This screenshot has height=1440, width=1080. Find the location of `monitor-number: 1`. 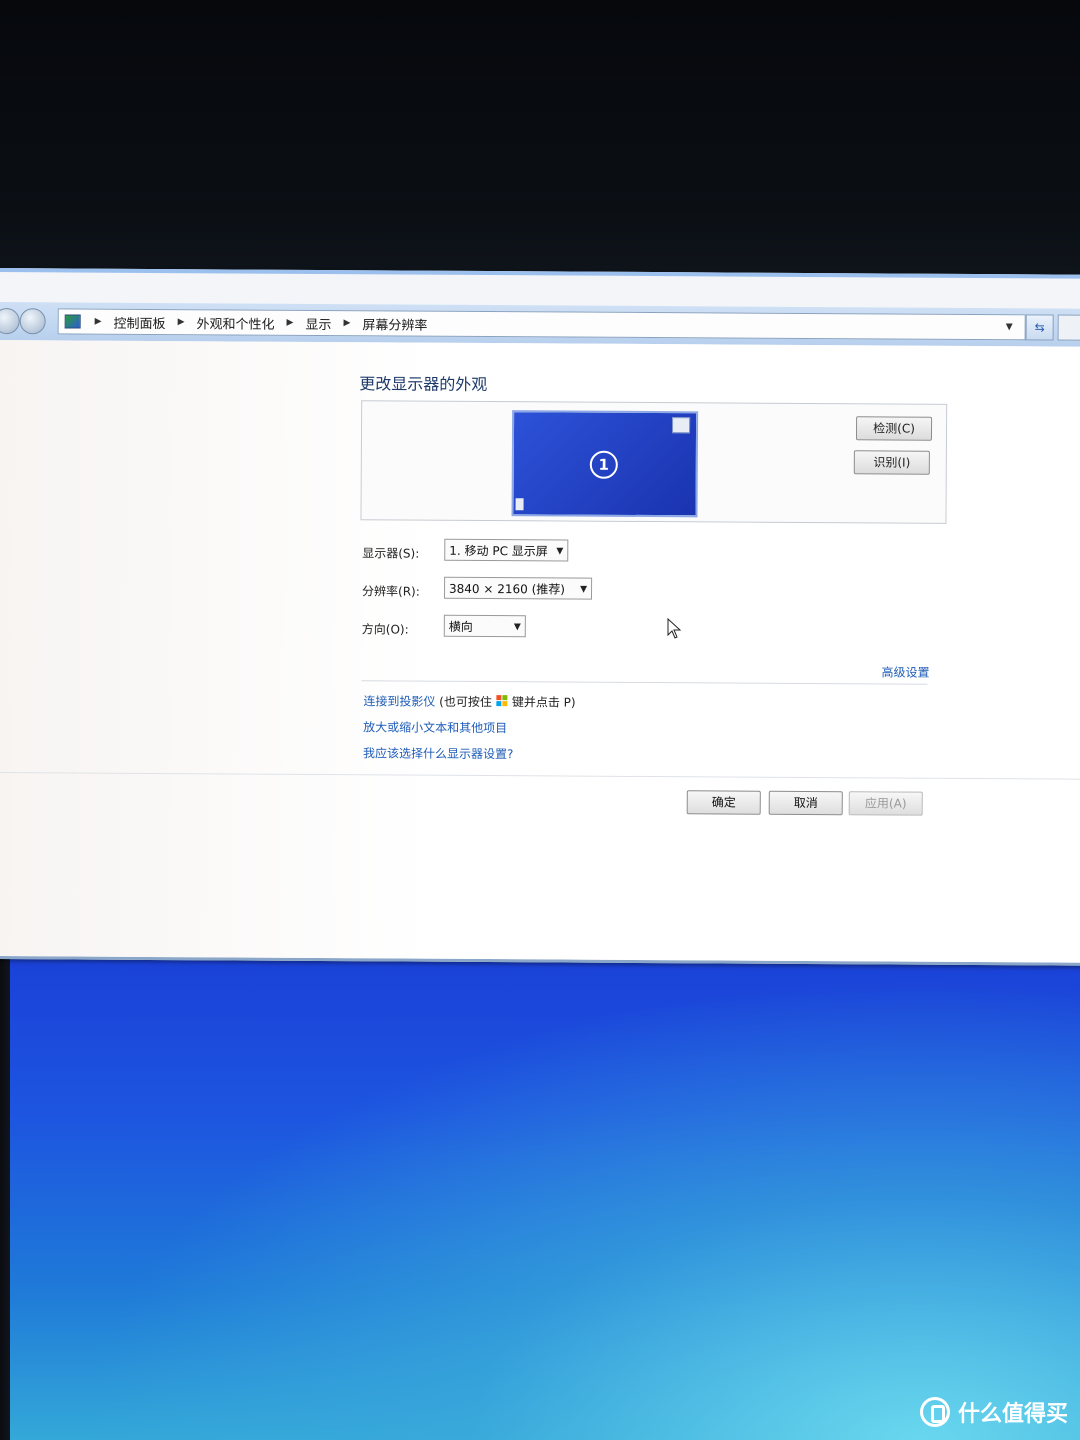

monitor-number: 1 is located at coordinates (603, 464).